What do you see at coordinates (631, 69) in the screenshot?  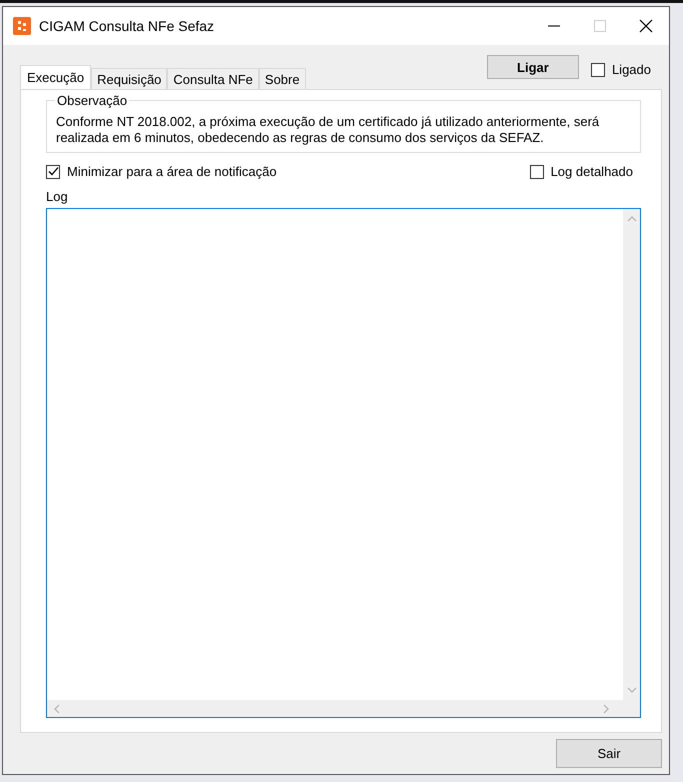 I see `checkbox-label: Ligado` at bounding box center [631, 69].